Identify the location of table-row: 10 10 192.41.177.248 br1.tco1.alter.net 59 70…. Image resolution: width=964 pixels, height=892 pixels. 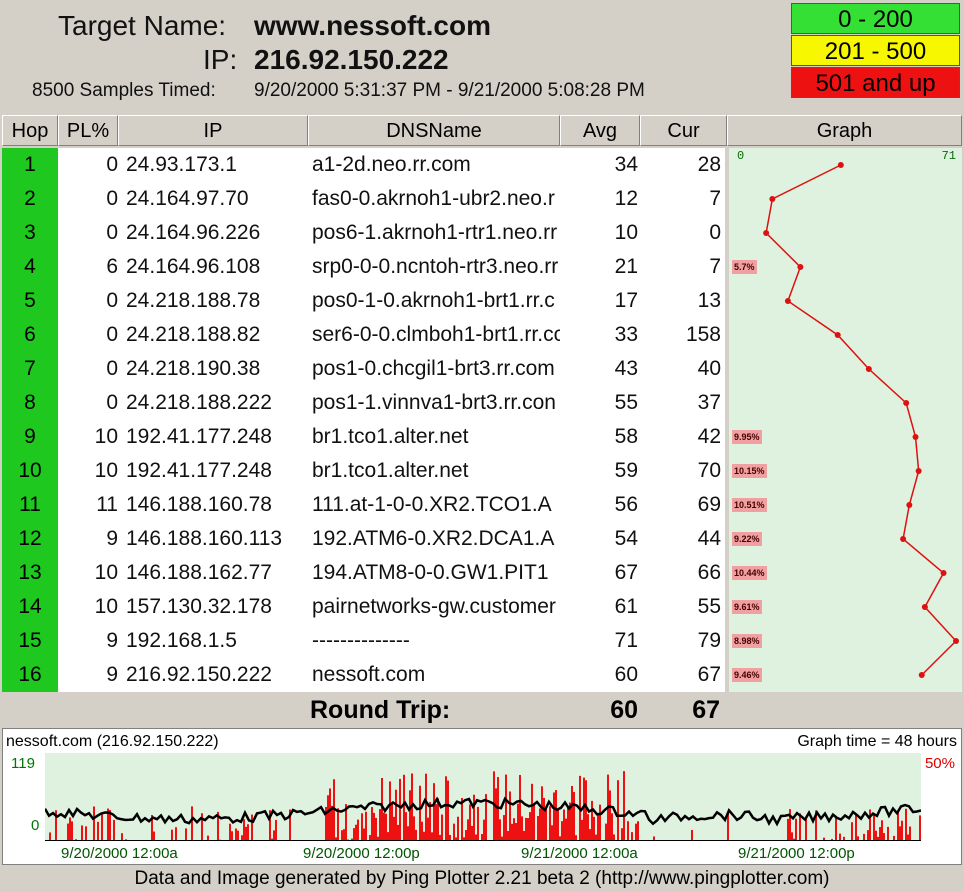
(482, 471).